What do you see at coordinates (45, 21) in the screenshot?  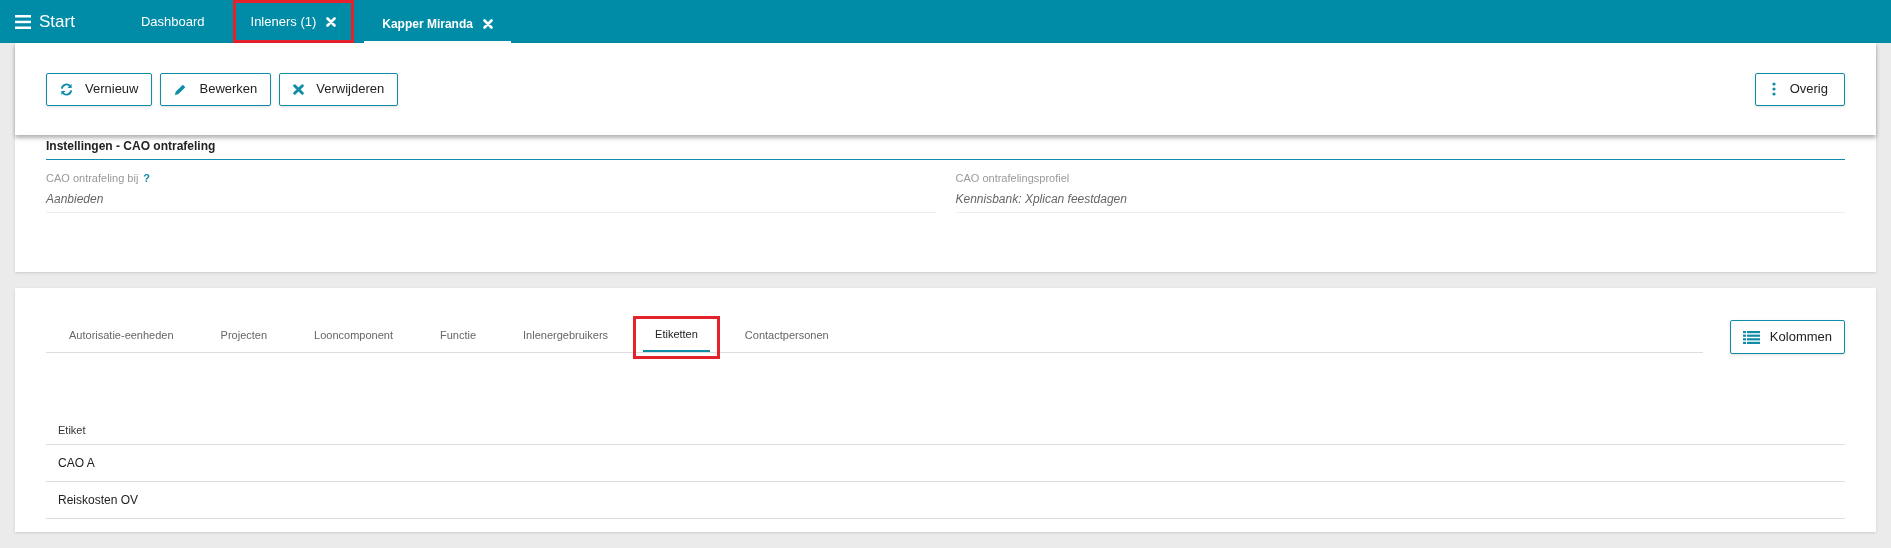 I see `start-menu-button: Start` at bounding box center [45, 21].